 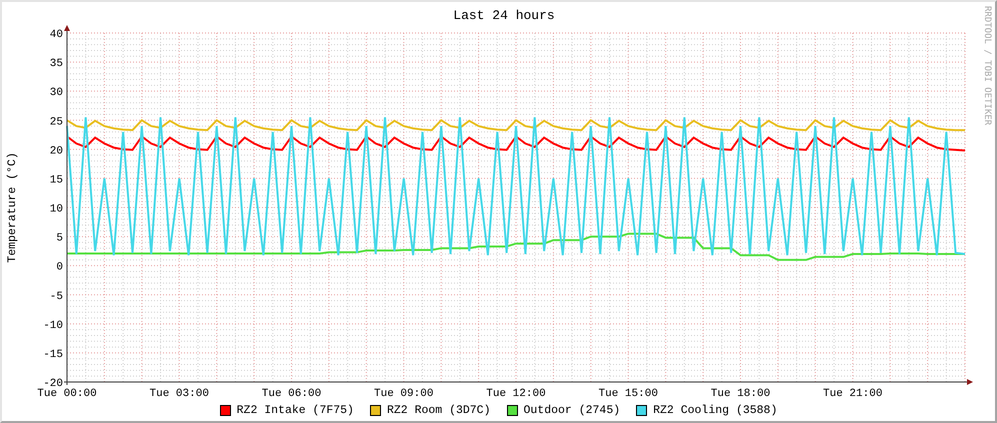 I want to click on y-tick-label: 0, so click(x=59, y=268).